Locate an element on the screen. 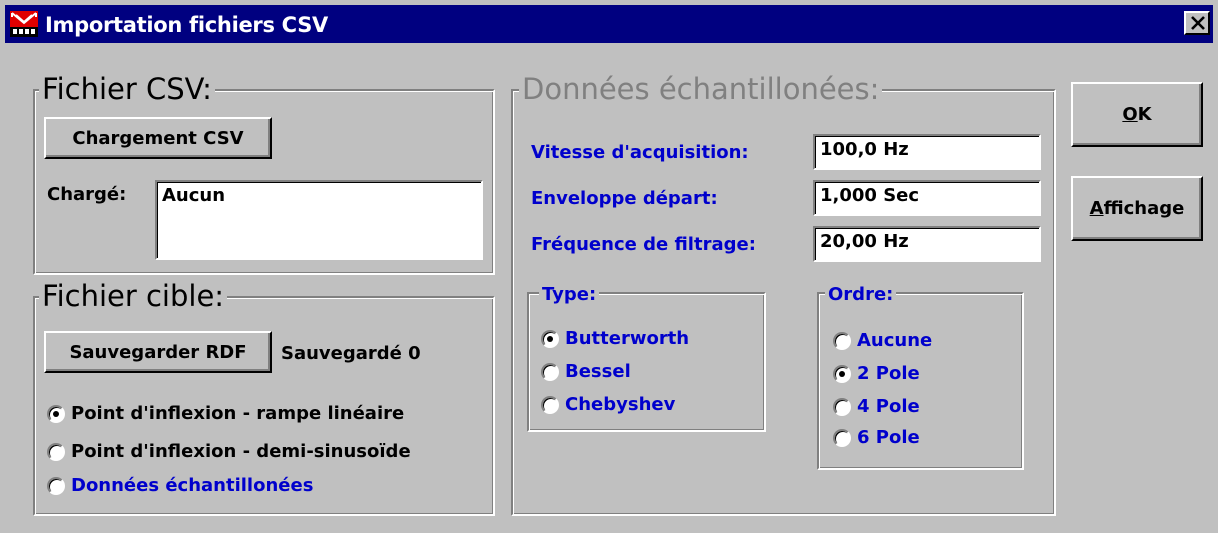 This screenshot has height=533, width=1218. option-label: Données échantillonées is located at coordinates (192, 485).